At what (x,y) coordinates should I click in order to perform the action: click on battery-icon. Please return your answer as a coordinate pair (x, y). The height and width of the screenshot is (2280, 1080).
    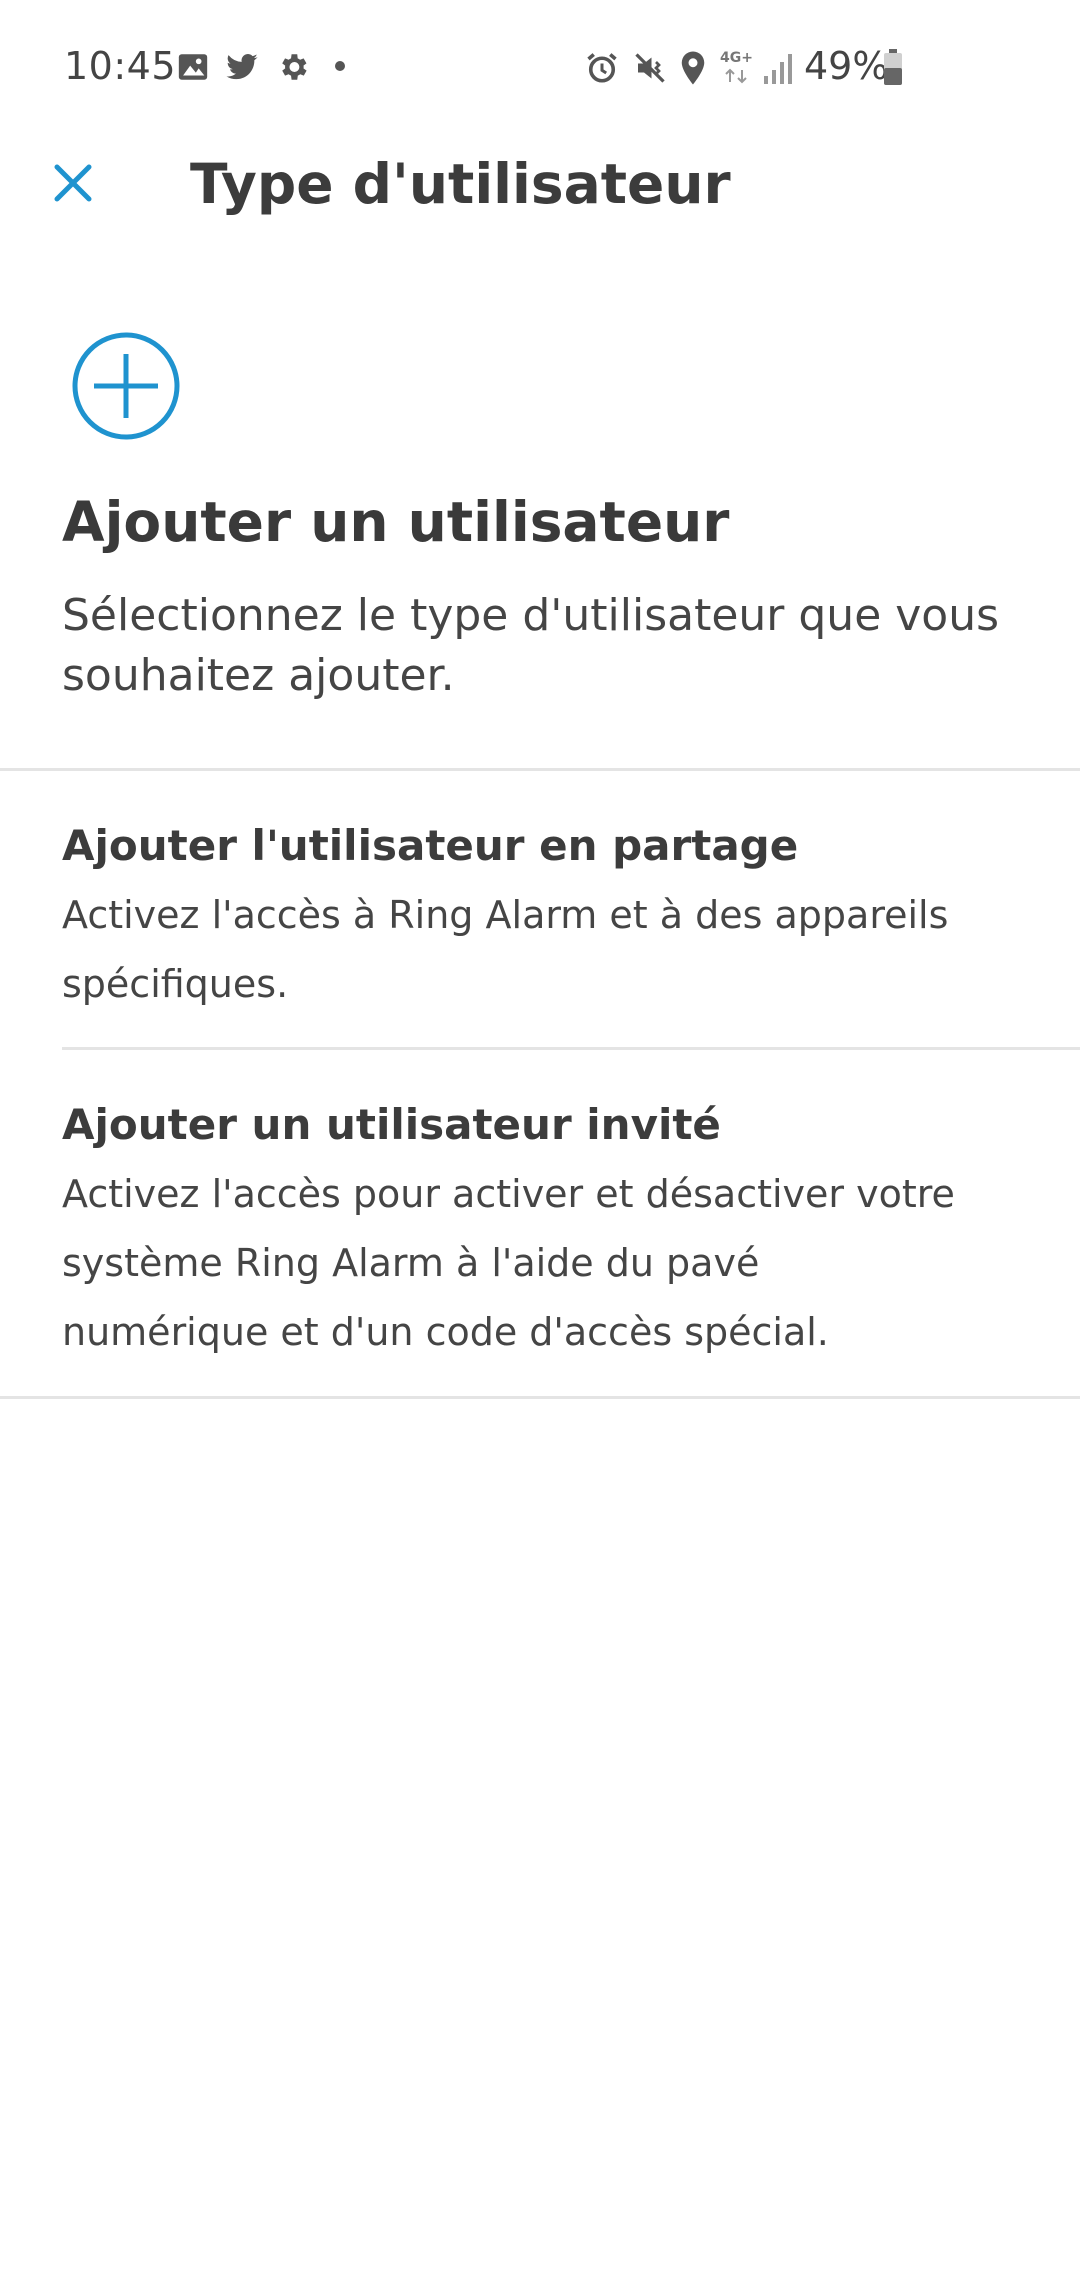
    Looking at the image, I should click on (893, 67).